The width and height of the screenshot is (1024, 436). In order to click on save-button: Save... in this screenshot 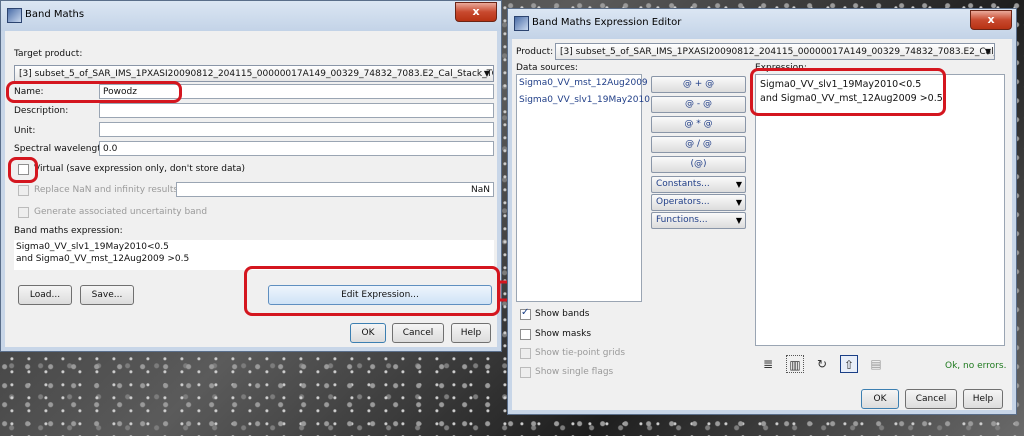, I will do `click(107, 295)`.